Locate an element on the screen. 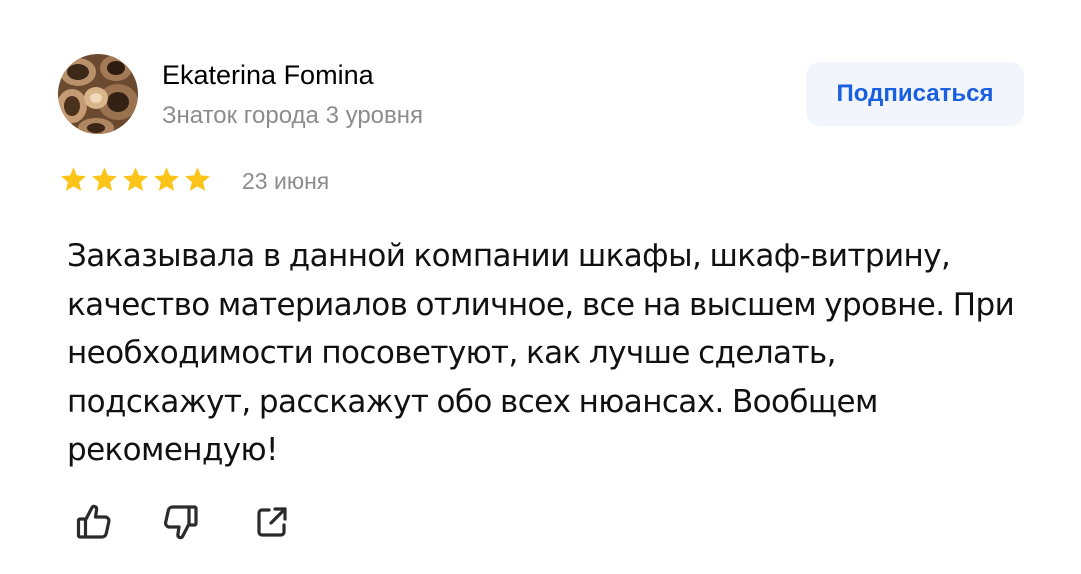 The width and height of the screenshot is (1081, 574). share-button is located at coordinates (272, 522).